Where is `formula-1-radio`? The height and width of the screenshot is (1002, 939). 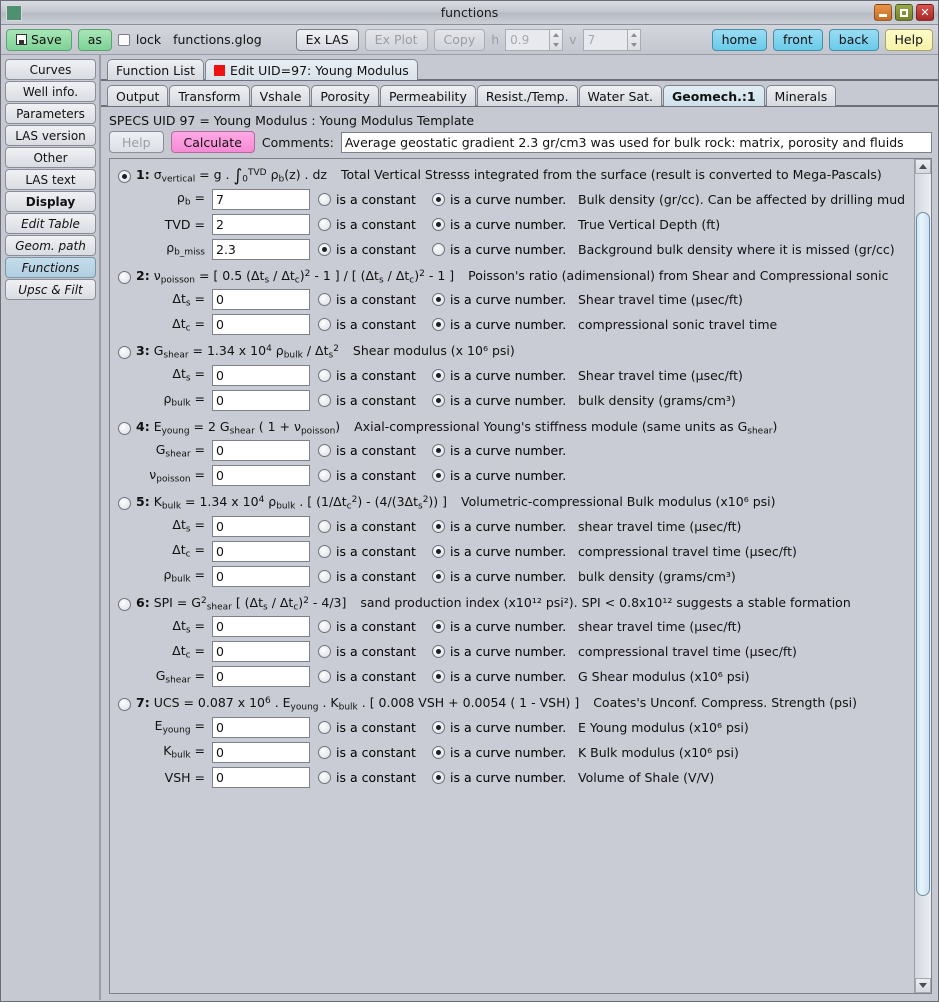 formula-1-radio is located at coordinates (124, 177).